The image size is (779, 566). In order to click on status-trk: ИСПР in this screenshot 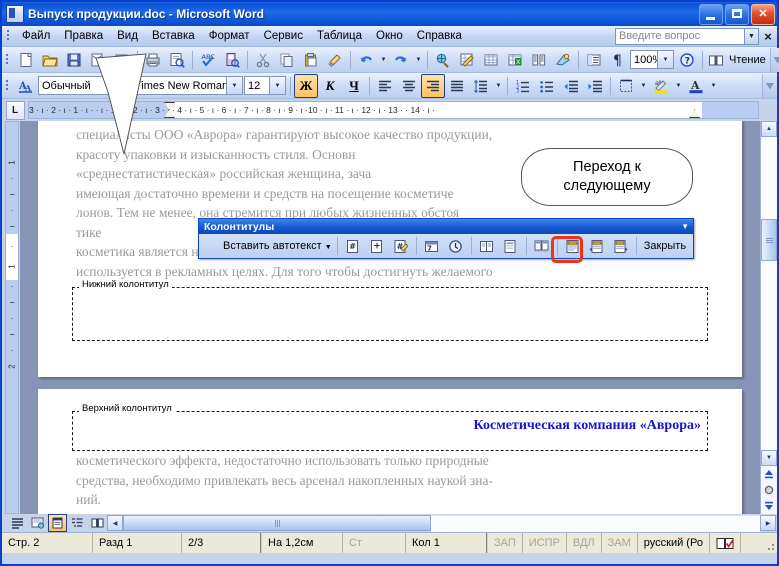, I will do `click(545, 543)`.